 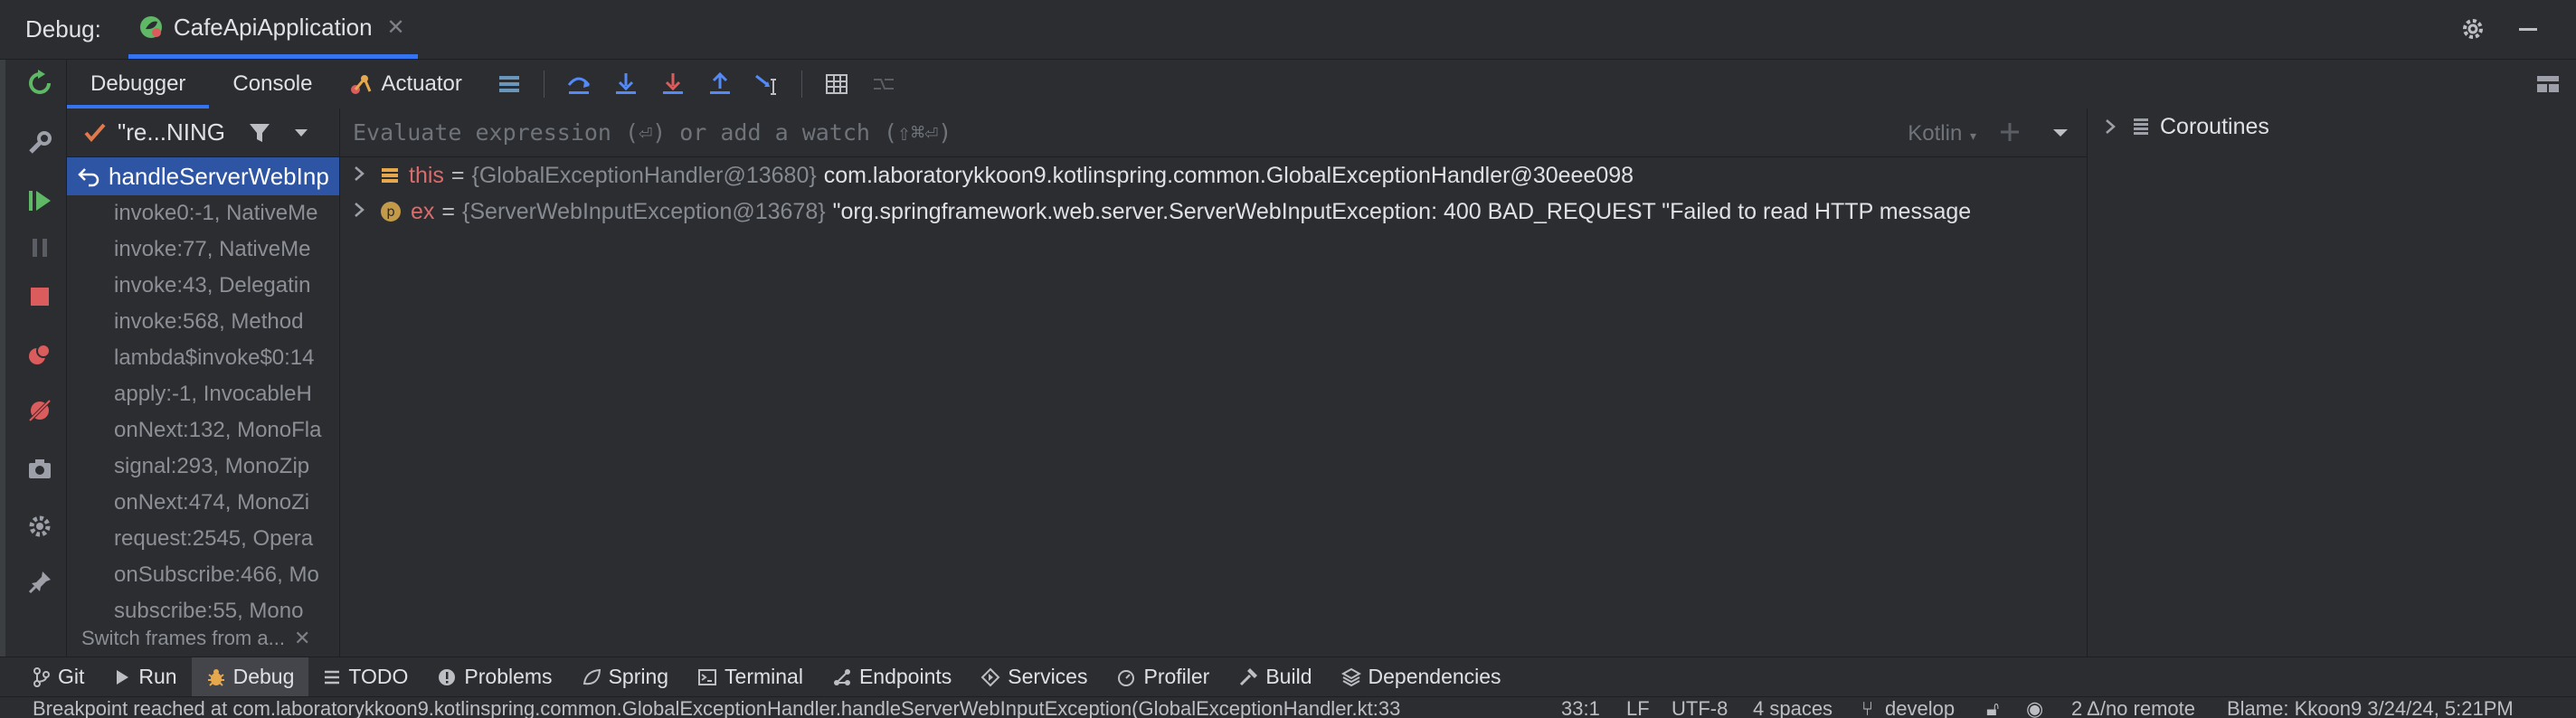 What do you see at coordinates (578, 84) in the screenshot?
I see `step-over-icon` at bounding box center [578, 84].